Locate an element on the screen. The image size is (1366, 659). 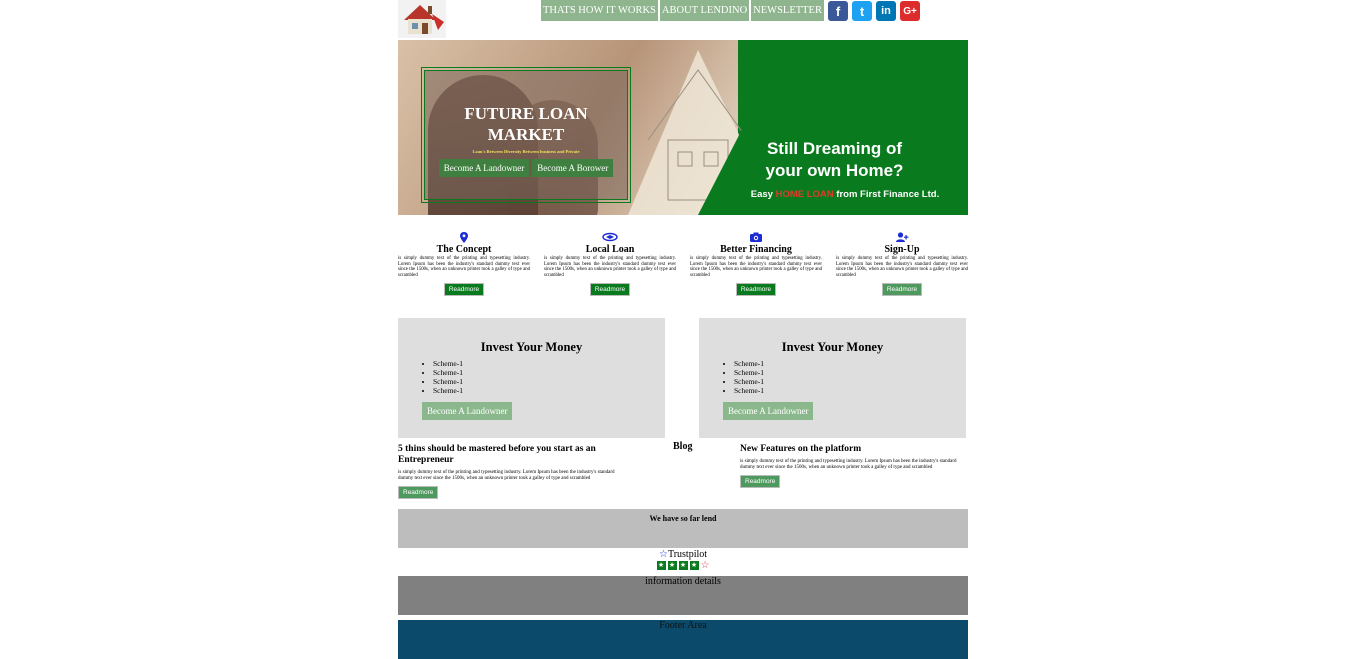
social-links: f t in G+ is located at coordinates (874, 11).